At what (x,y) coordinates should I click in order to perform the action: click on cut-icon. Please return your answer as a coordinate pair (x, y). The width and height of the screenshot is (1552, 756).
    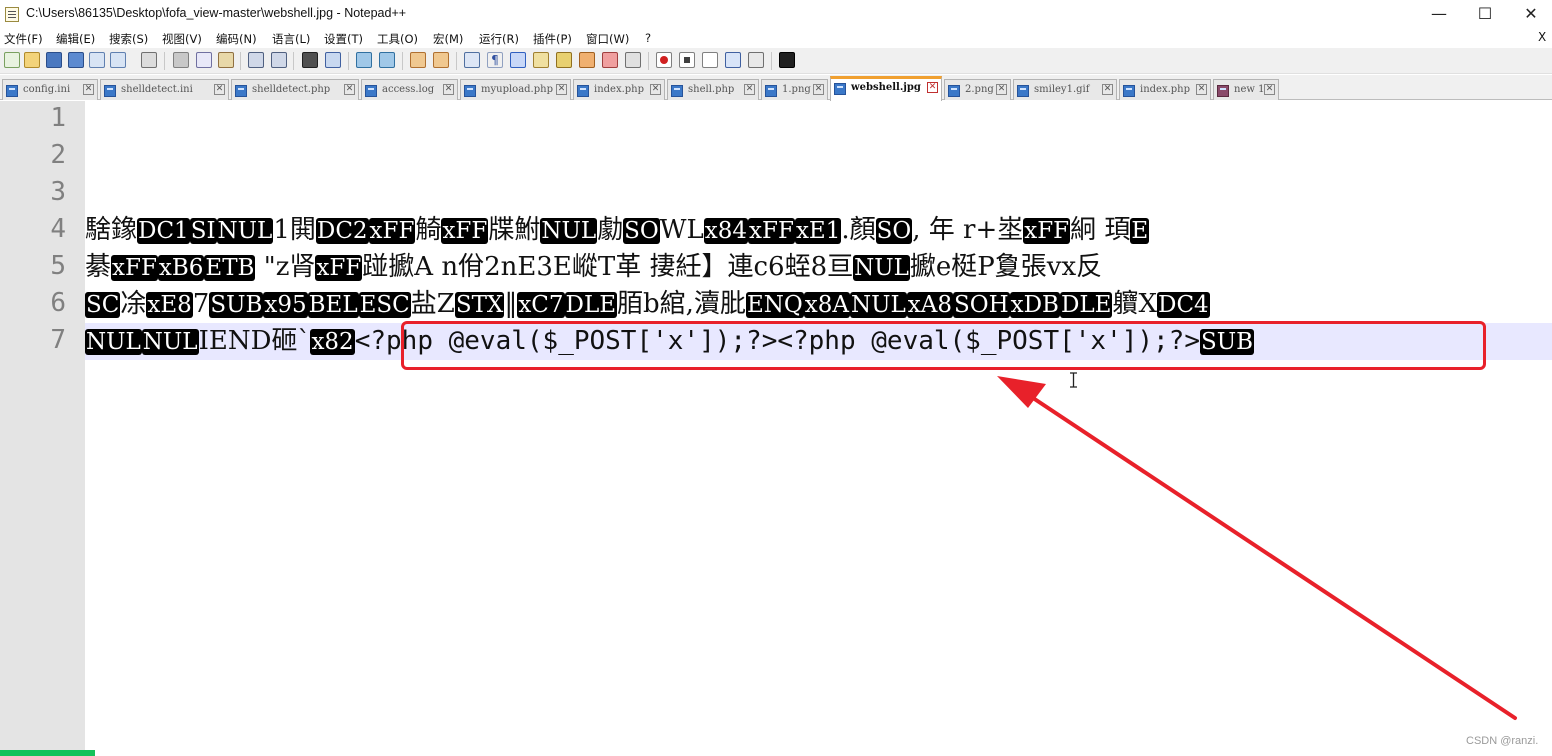
    Looking at the image, I should click on (181, 60).